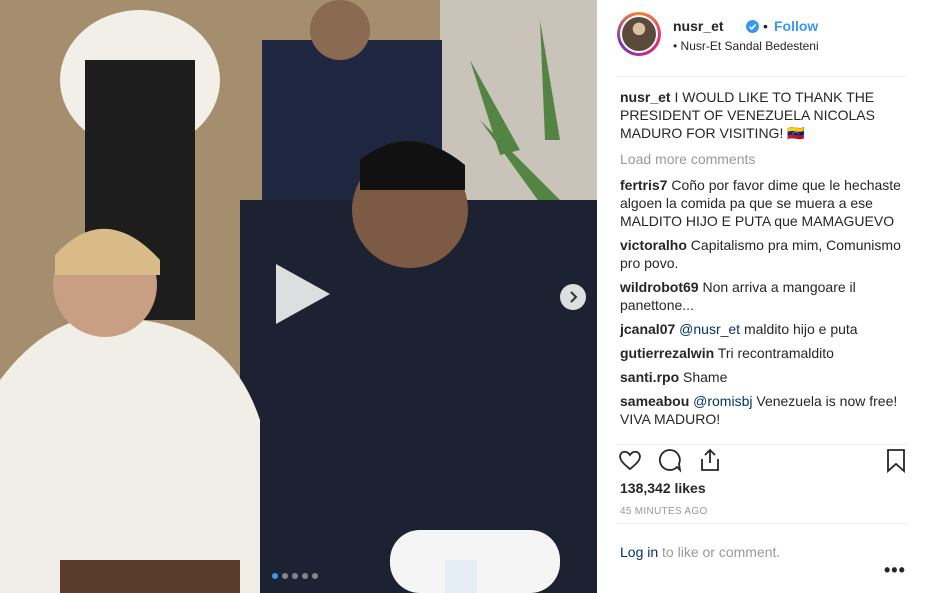  Describe the element at coordinates (765, 377) in the screenshot. I see `comment-item: santi.rpo Shame` at that location.